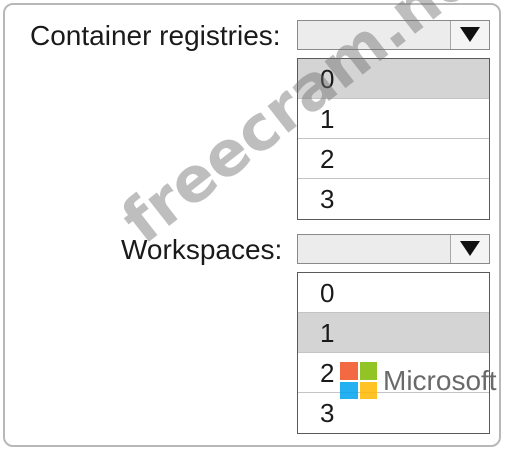 The image size is (508, 454). Describe the element at coordinates (155, 35) in the screenshot. I see `container-registries-label: Container registries:` at that location.